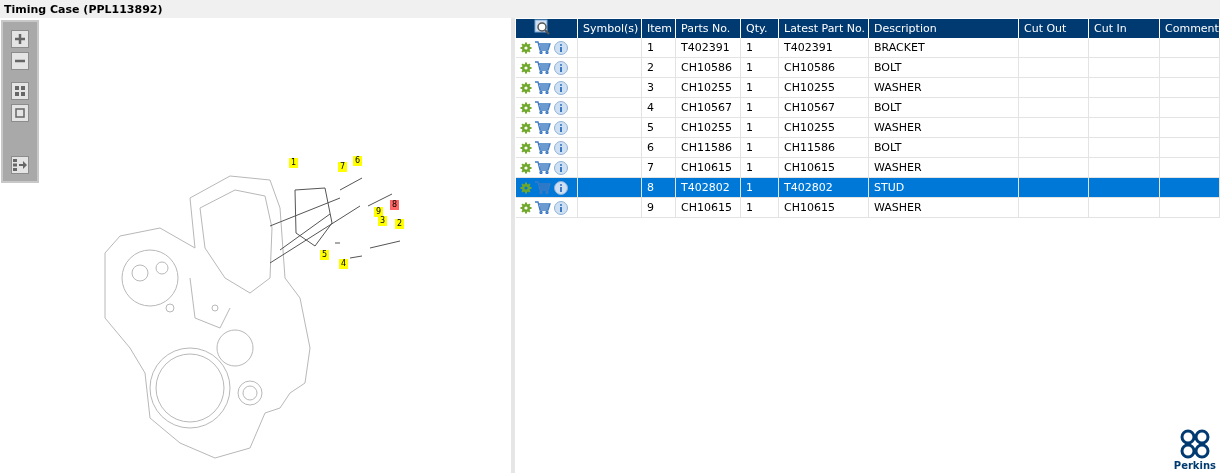 The image size is (1220, 473). What do you see at coordinates (20, 39) in the screenshot?
I see `zoom-in-button` at bounding box center [20, 39].